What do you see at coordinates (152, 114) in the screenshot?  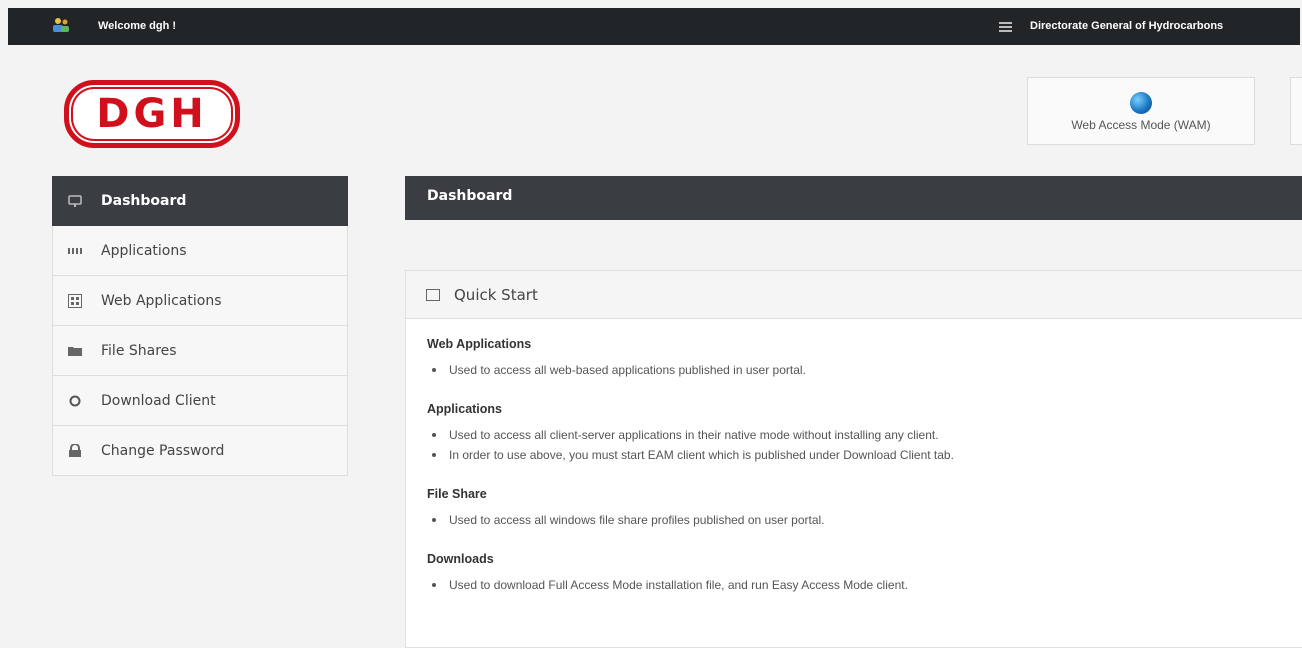 I see `dgh-logo: DGH` at bounding box center [152, 114].